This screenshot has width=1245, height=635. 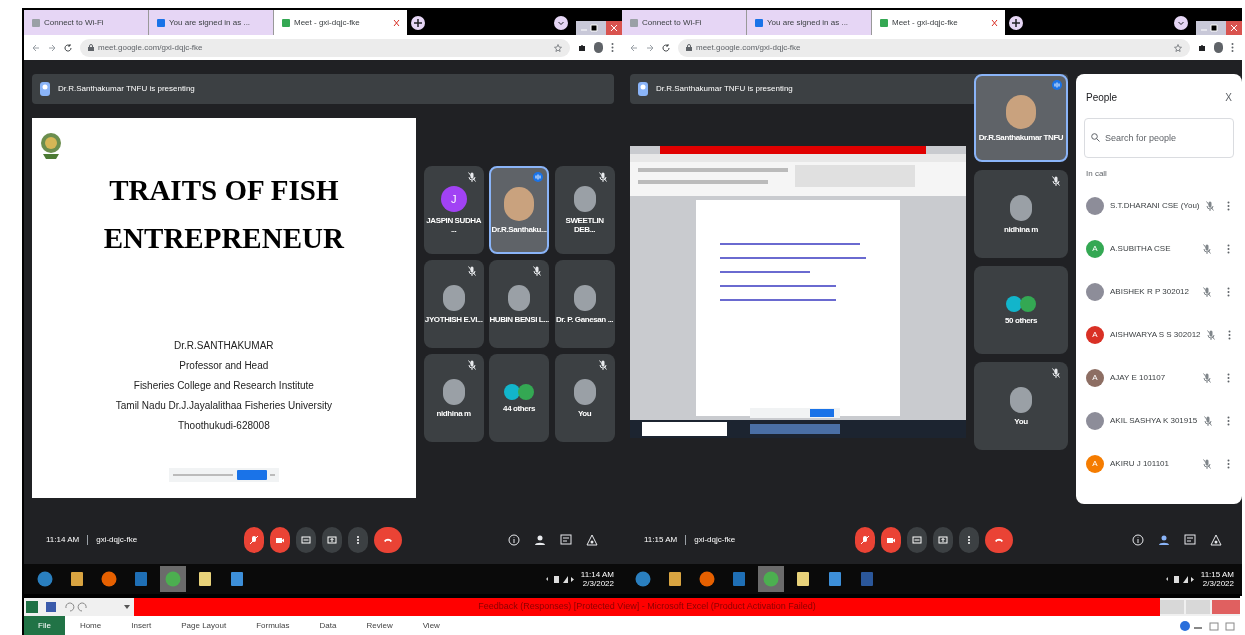 What do you see at coordinates (379, 625) in the screenshot?
I see `ribbon-tab: Review` at bounding box center [379, 625].